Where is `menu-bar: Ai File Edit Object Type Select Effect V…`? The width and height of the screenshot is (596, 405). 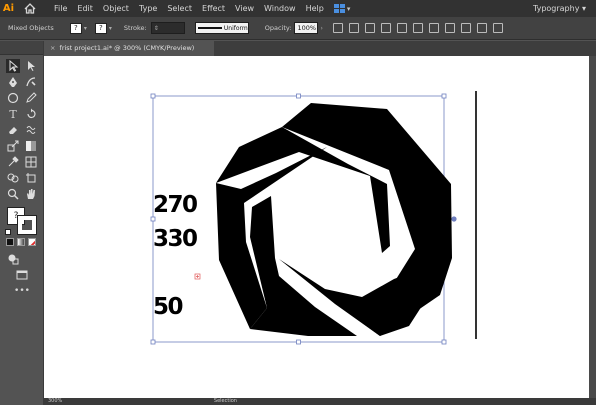 menu-bar: Ai File Edit Object Type Select Effect V… is located at coordinates (298, 8).